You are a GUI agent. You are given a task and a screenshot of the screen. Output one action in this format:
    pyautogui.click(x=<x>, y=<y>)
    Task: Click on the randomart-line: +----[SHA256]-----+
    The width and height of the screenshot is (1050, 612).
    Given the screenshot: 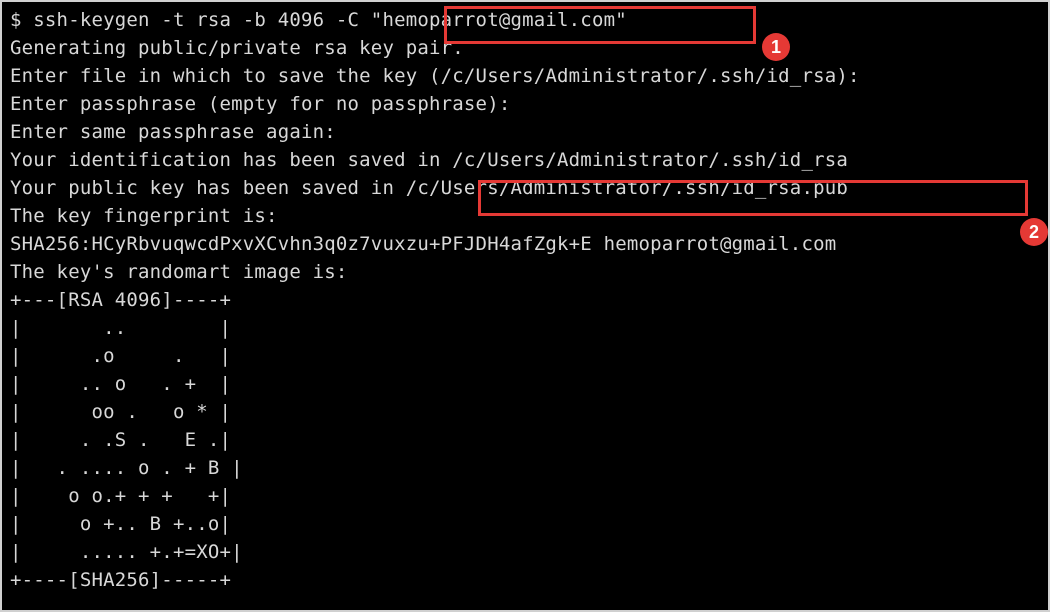 What is the action you would take?
    pyautogui.click(x=121, y=580)
    